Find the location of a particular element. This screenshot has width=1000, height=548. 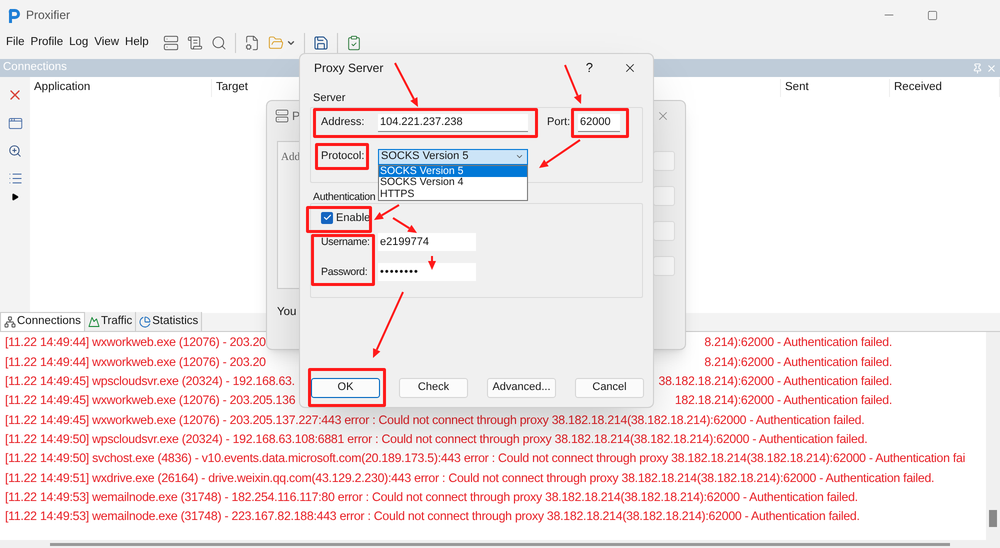

log-line: [11.22 14:49:45] wpscloudsvr.exe (20324) - 192.168.63. is located at coordinates (150, 381).